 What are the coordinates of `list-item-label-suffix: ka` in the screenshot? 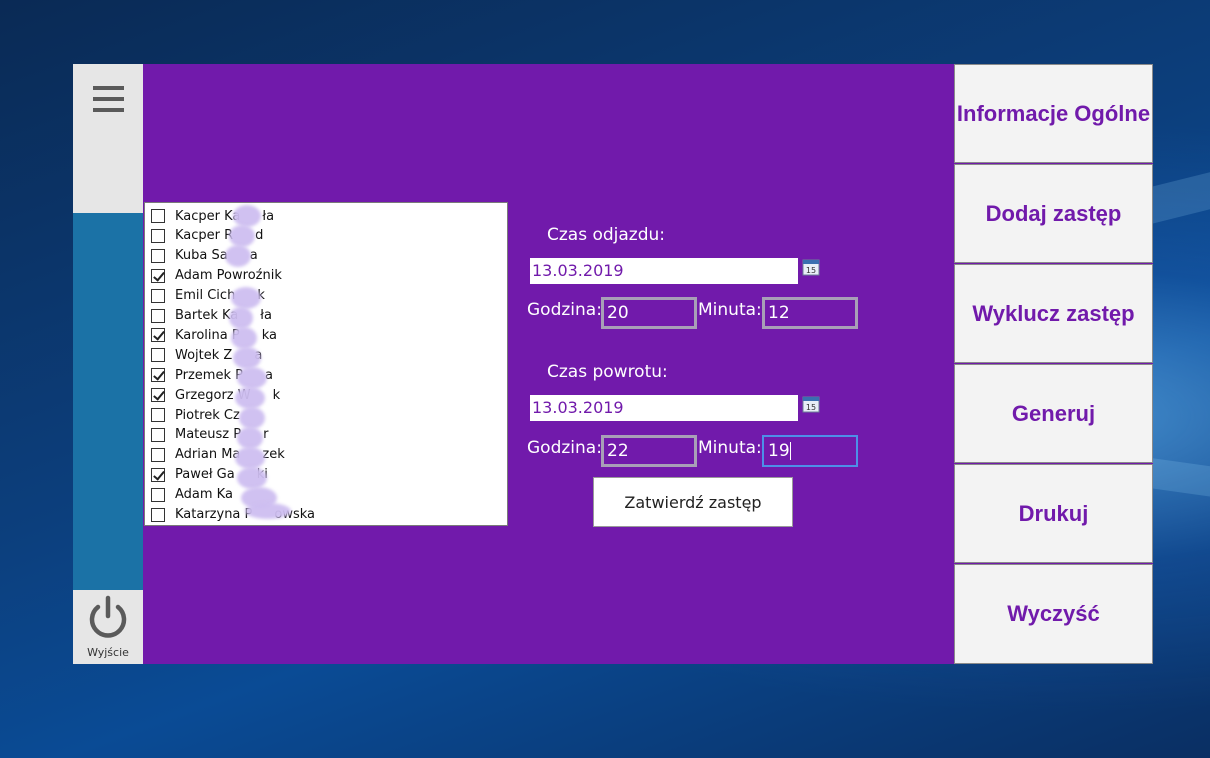 It's located at (269, 335).